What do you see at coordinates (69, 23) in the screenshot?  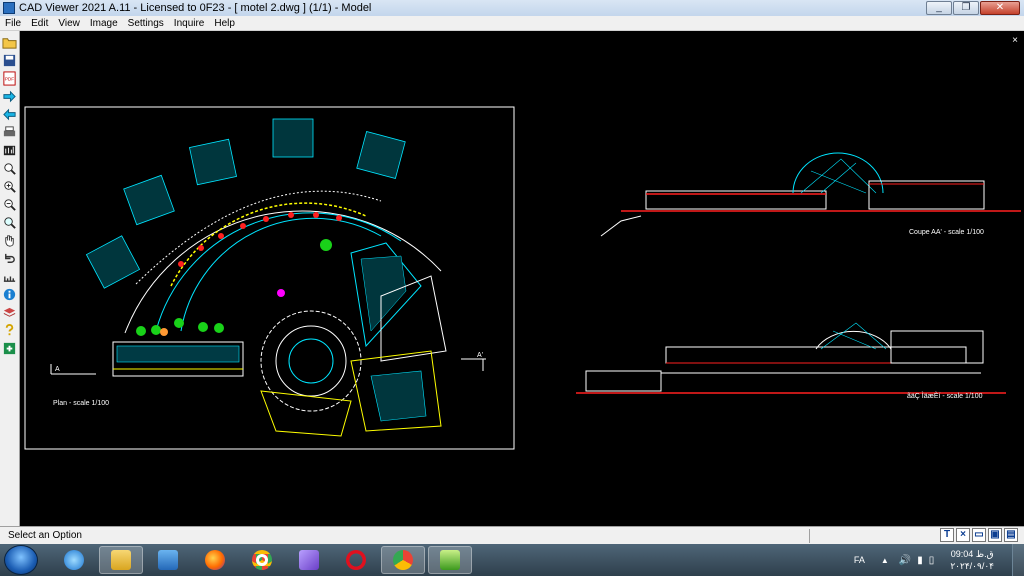 I see `menu-view: View` at bounding box center [69, 23].